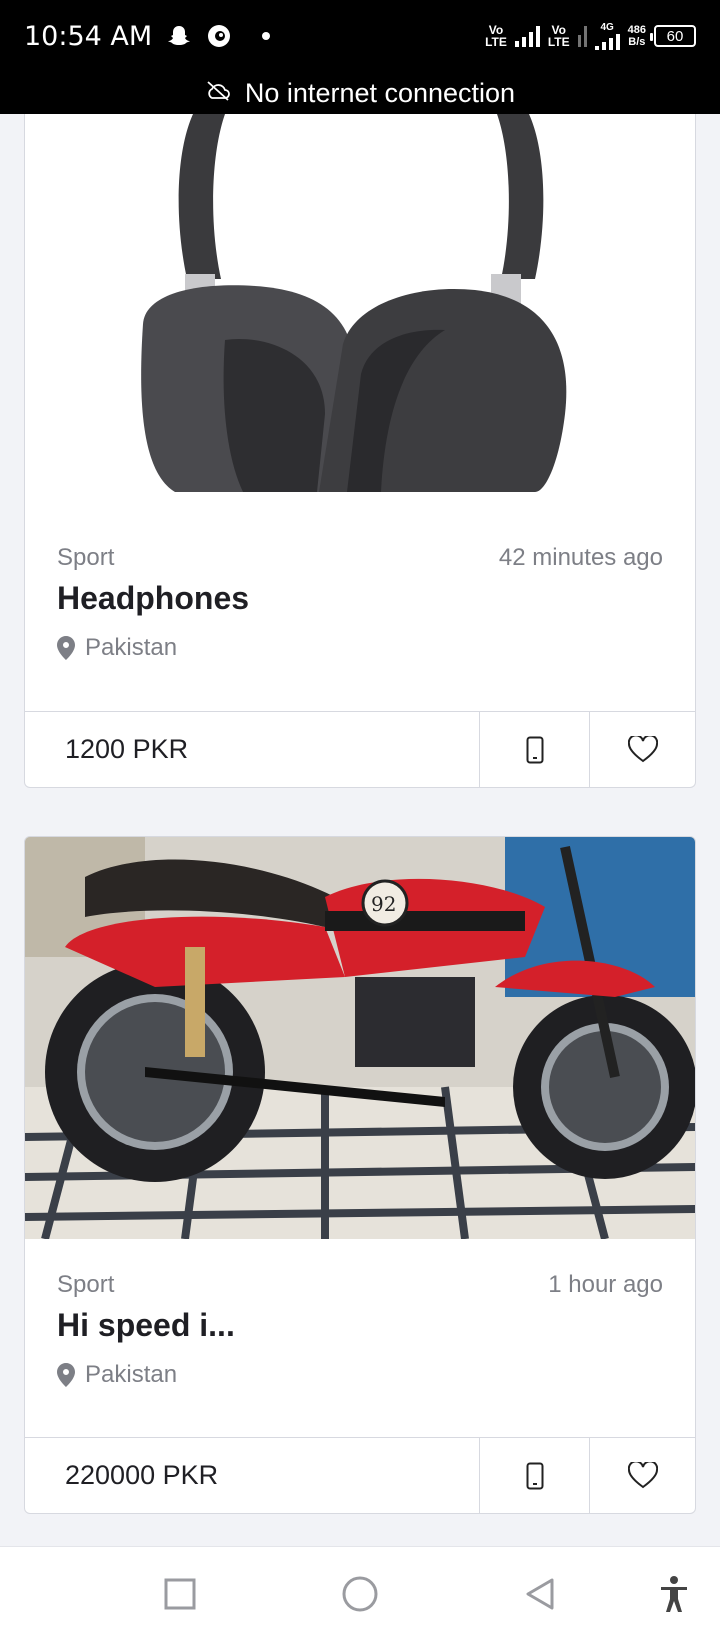 The height and width of the screenshot is (1640, 720). I want to click on recents-button, so click(180, 1593).